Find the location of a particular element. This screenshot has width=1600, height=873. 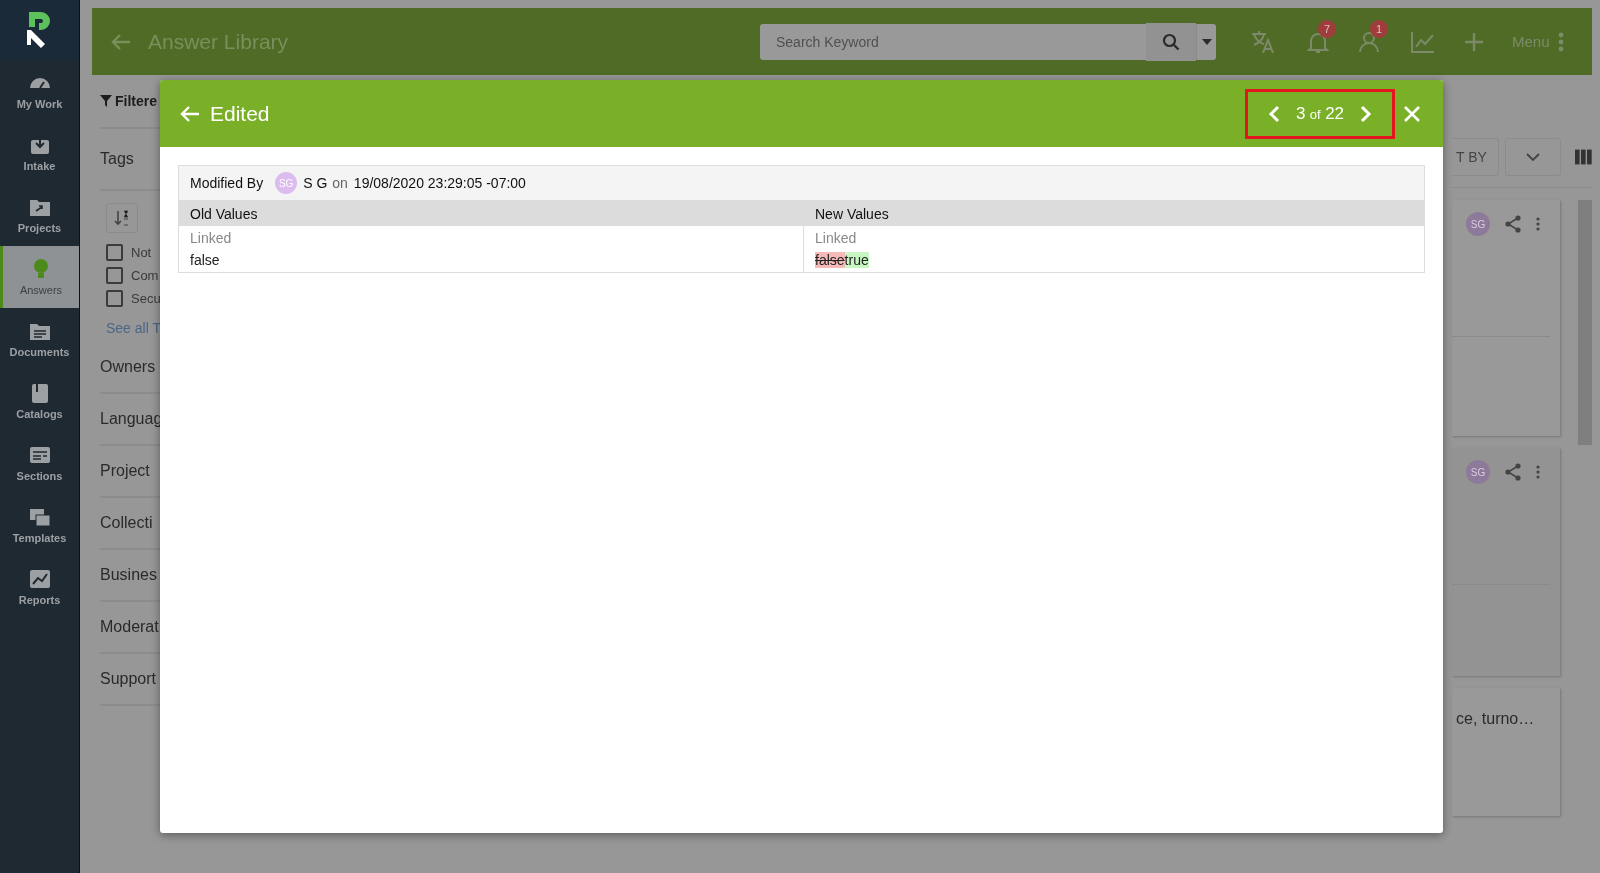

request-badge: 1 is located at coordinates (1379, 28).